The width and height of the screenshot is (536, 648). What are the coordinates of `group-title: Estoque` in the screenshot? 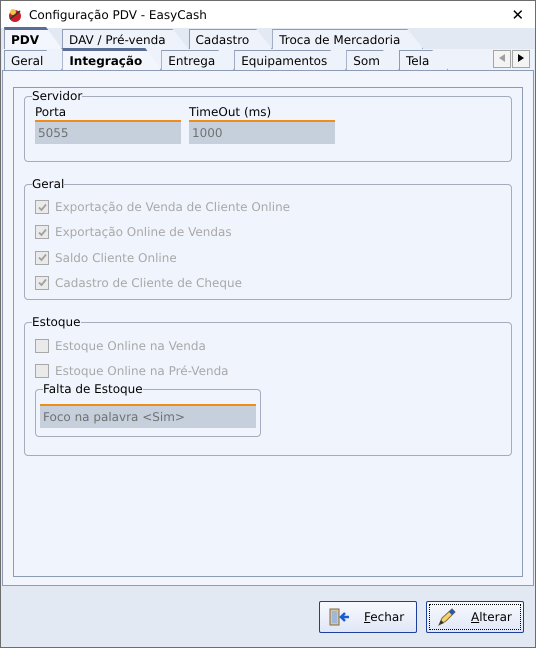 It's located at (56, 322).